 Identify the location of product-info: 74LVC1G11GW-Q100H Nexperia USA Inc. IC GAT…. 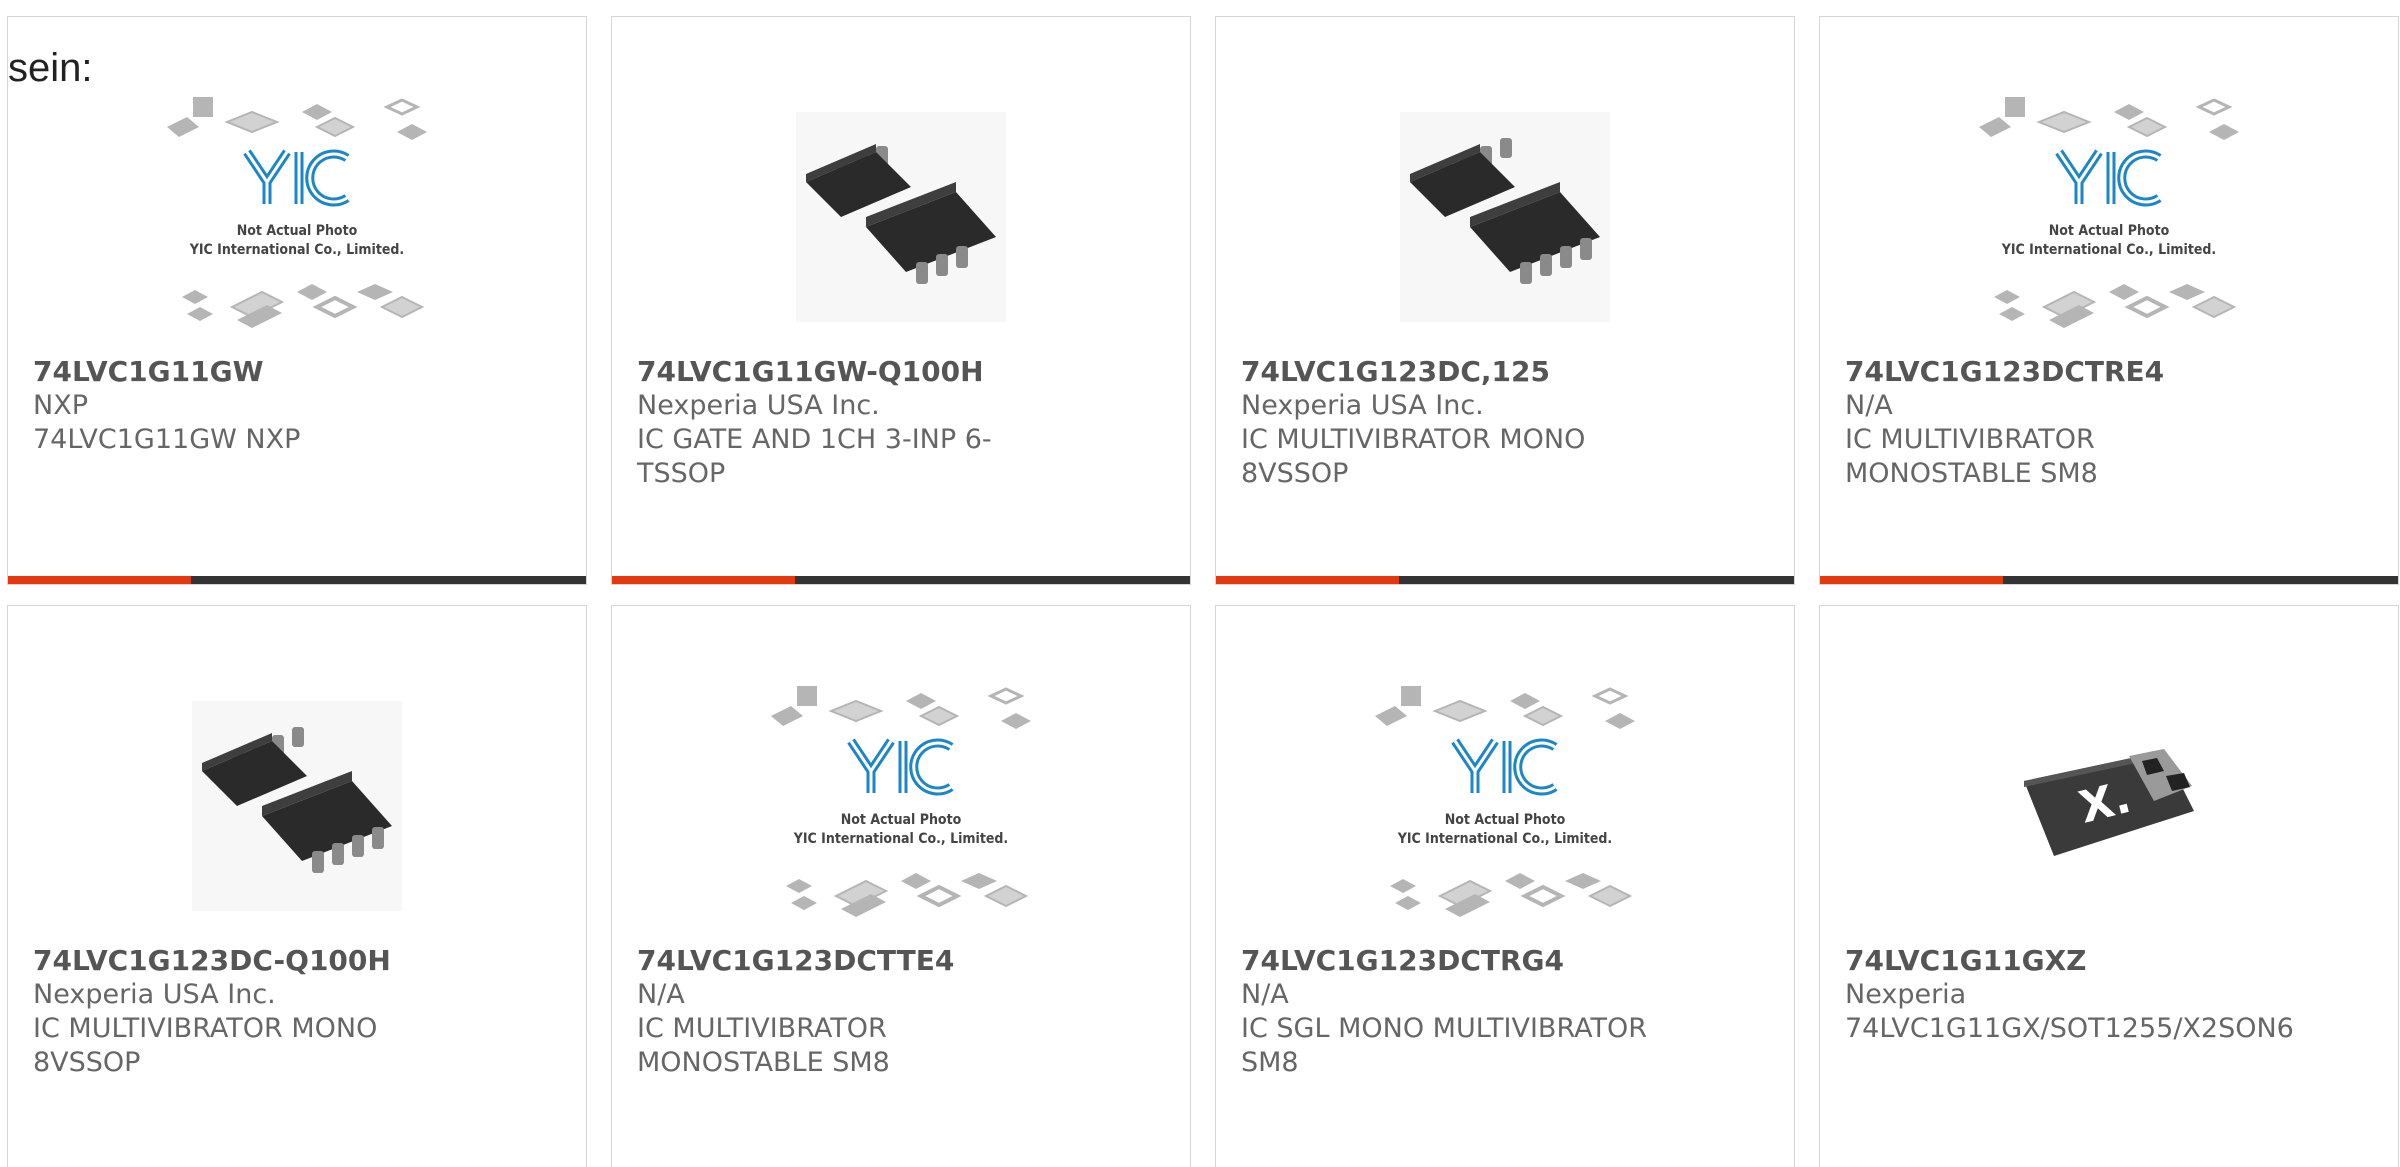
(903, 423).